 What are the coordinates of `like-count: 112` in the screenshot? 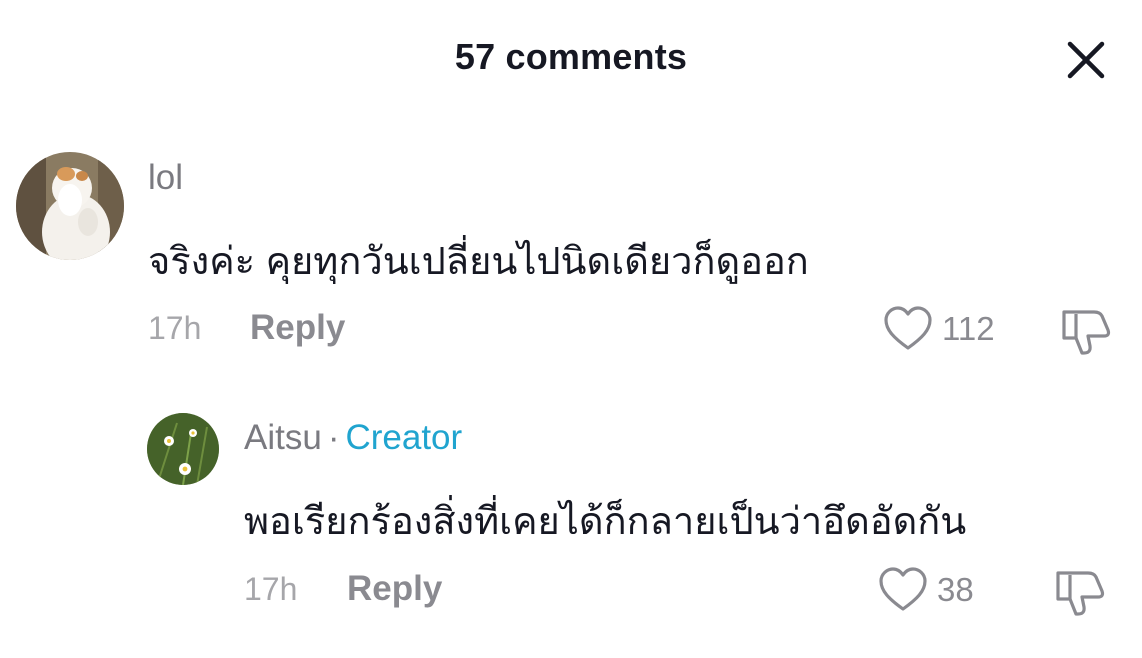 It's located at (968, 328).